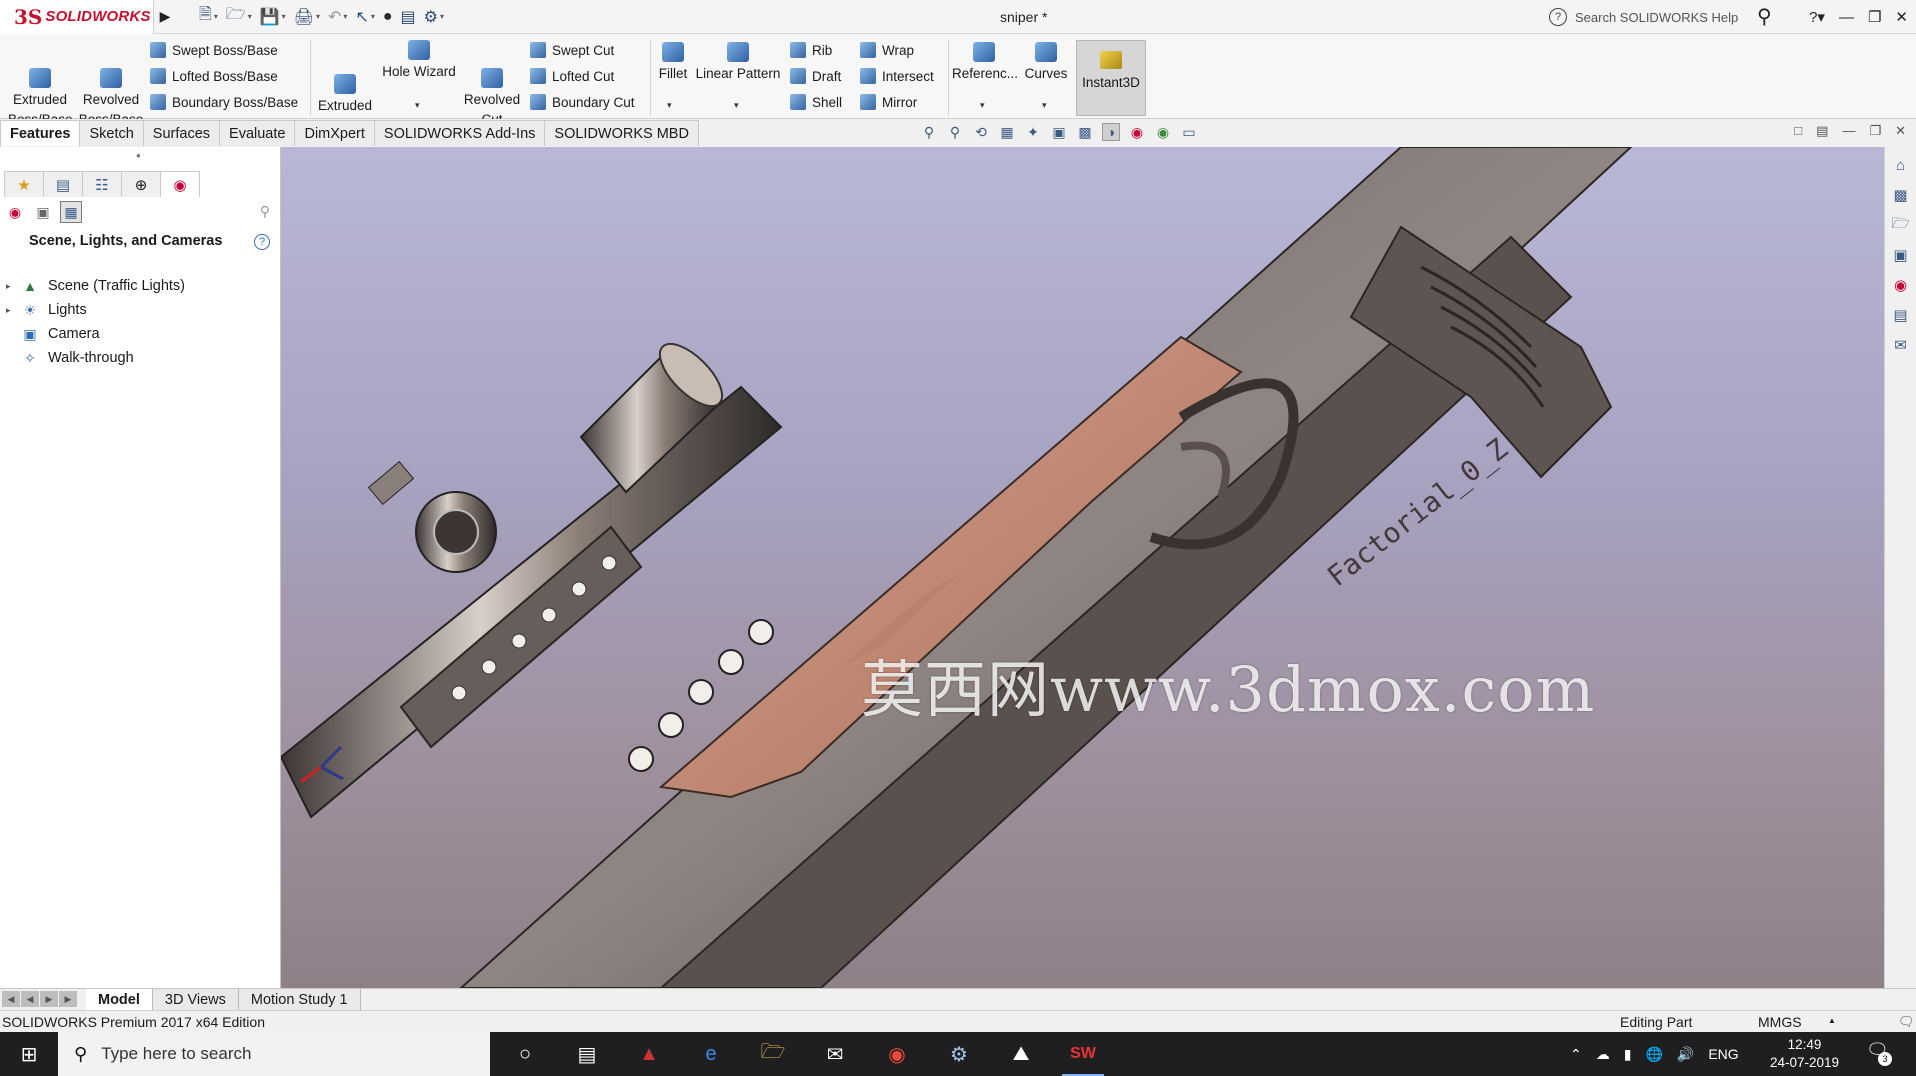 This screenshot has width=1916, height=1076. Describe the element at coordinates (1163, 132) in the screenshot. I see `apply-scene-icon: ◉` at that location.